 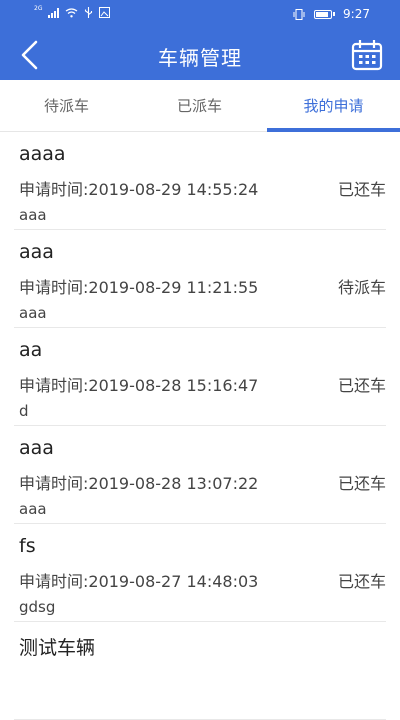 I want to click on vehicle-name: aa, so click(x=31, y=350).